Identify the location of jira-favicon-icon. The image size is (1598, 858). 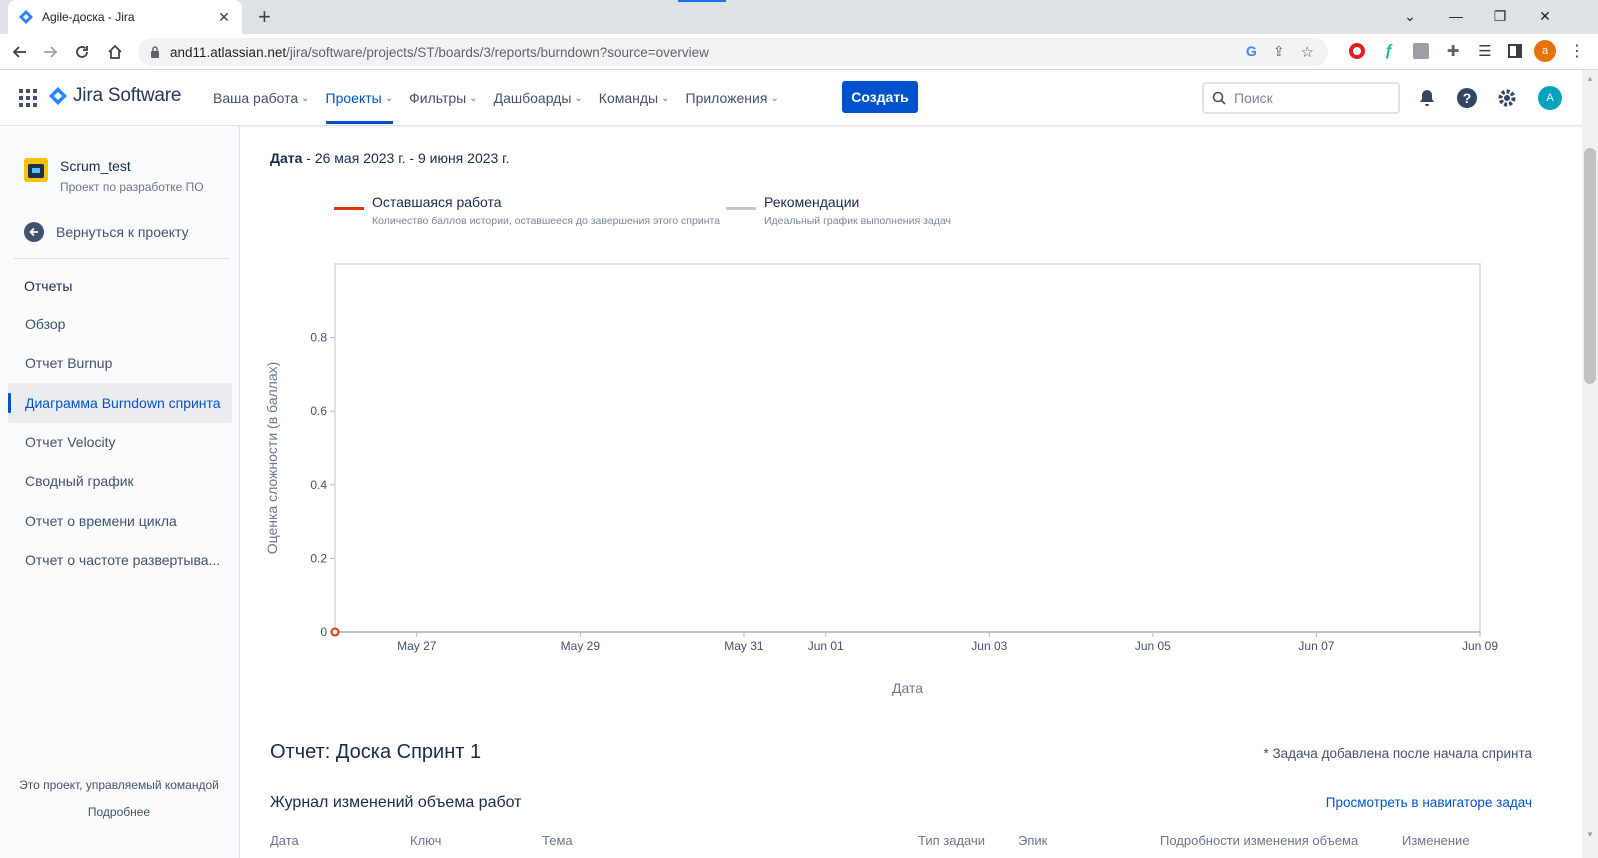
(26, 17).